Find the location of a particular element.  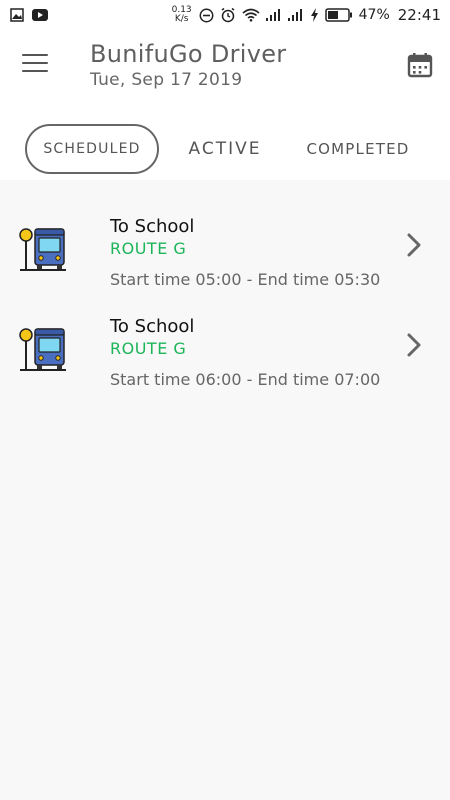

calendar-icon is located at coordinates (420, 65).